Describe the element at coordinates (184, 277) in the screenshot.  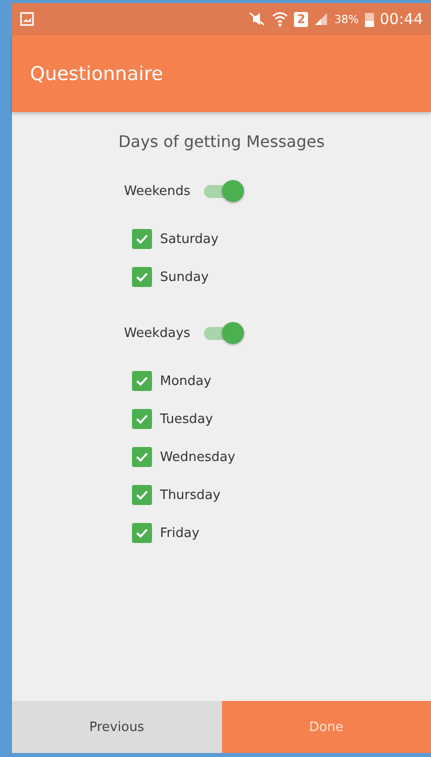
I see `checkbox-label: Sunday` at that location.